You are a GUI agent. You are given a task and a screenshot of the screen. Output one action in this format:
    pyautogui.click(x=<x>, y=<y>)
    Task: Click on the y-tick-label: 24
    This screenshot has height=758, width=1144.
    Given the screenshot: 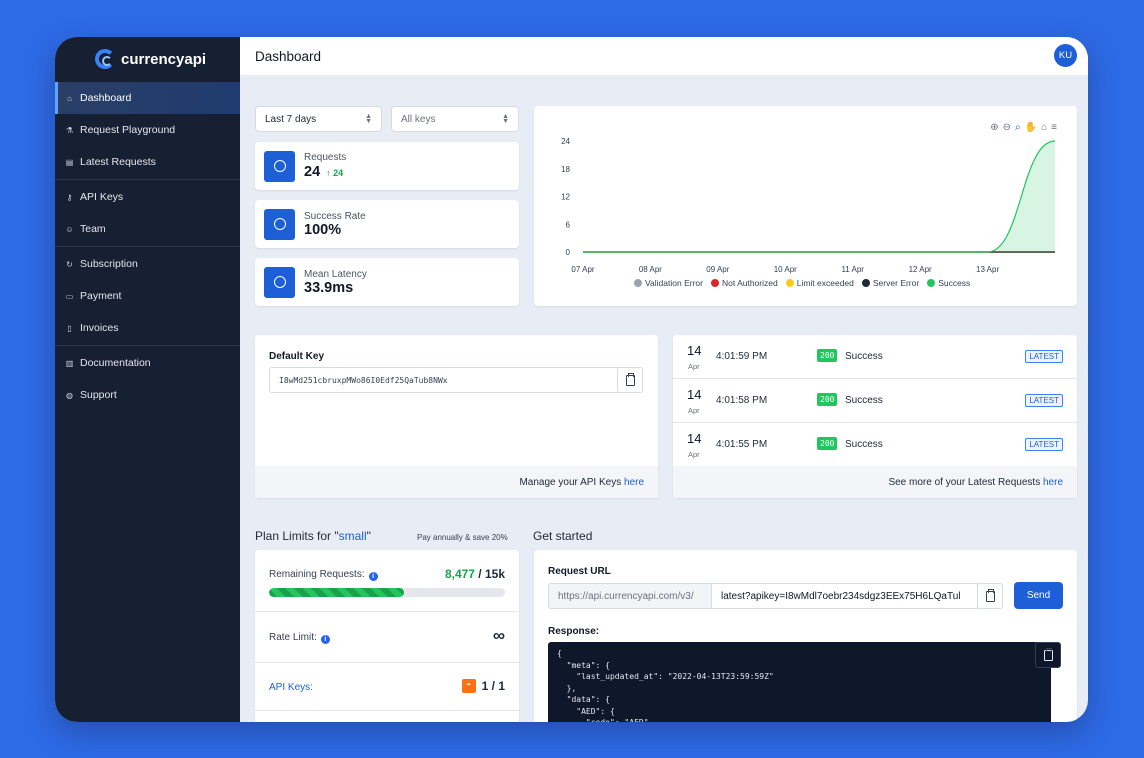 What is the action you would take?
    pyautogui.click(x=565, y=141)
    